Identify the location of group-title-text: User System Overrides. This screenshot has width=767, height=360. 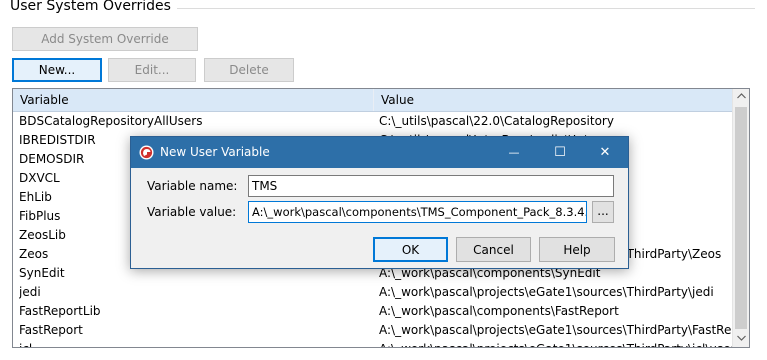
(90, 7).